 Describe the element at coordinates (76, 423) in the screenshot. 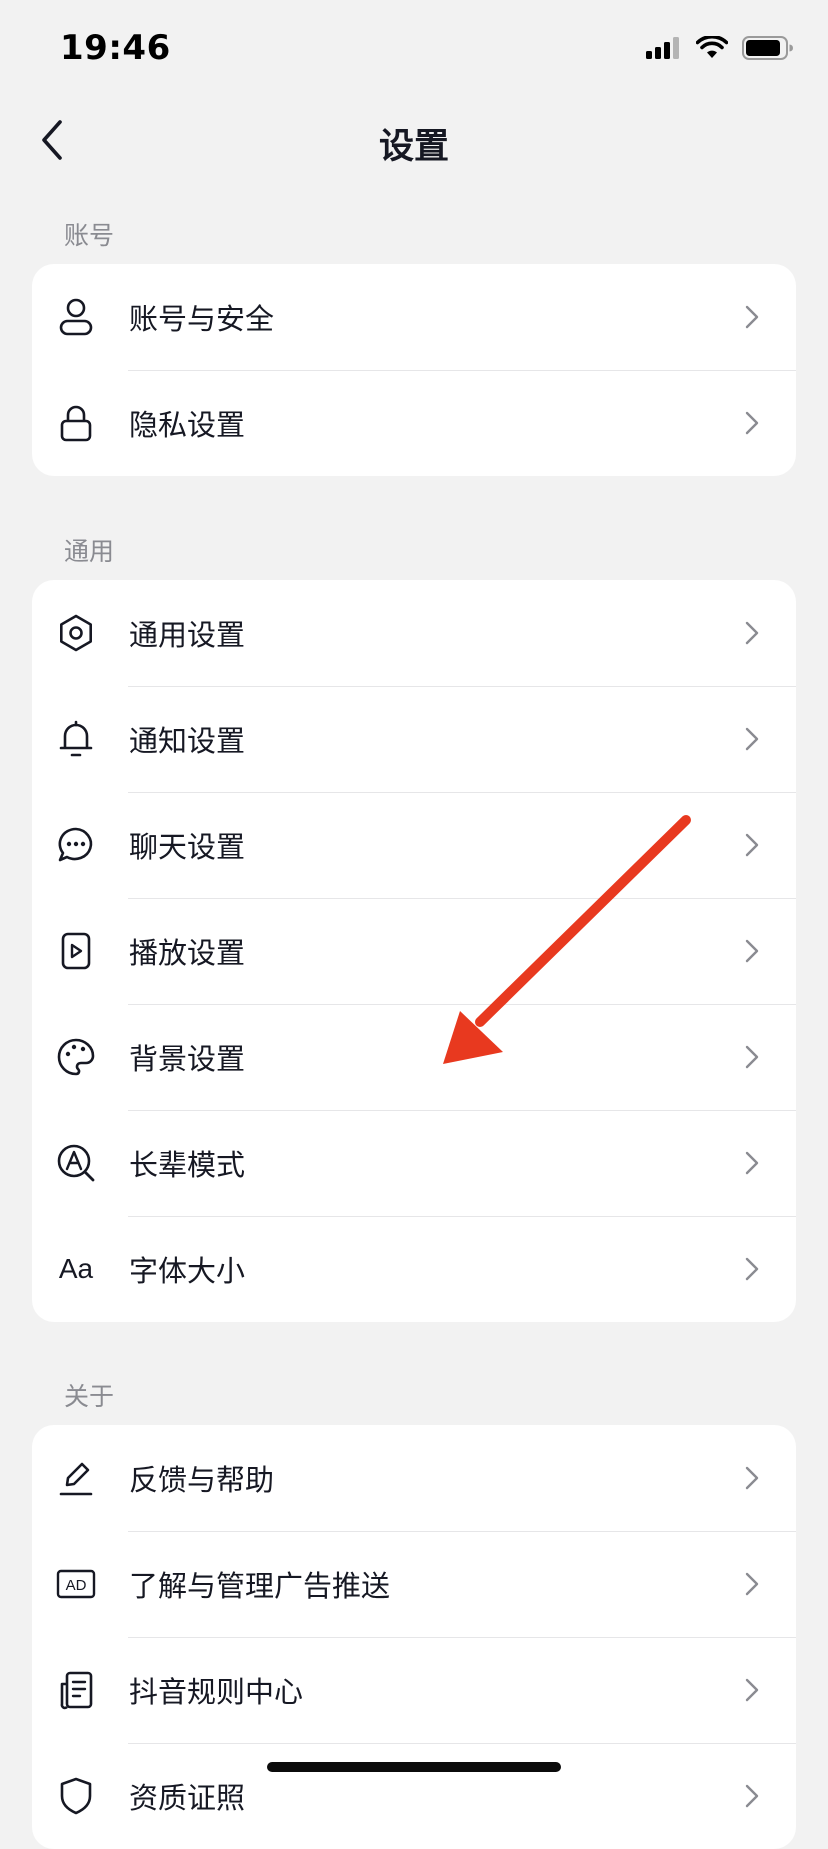

I see `lock-icon` at that location.